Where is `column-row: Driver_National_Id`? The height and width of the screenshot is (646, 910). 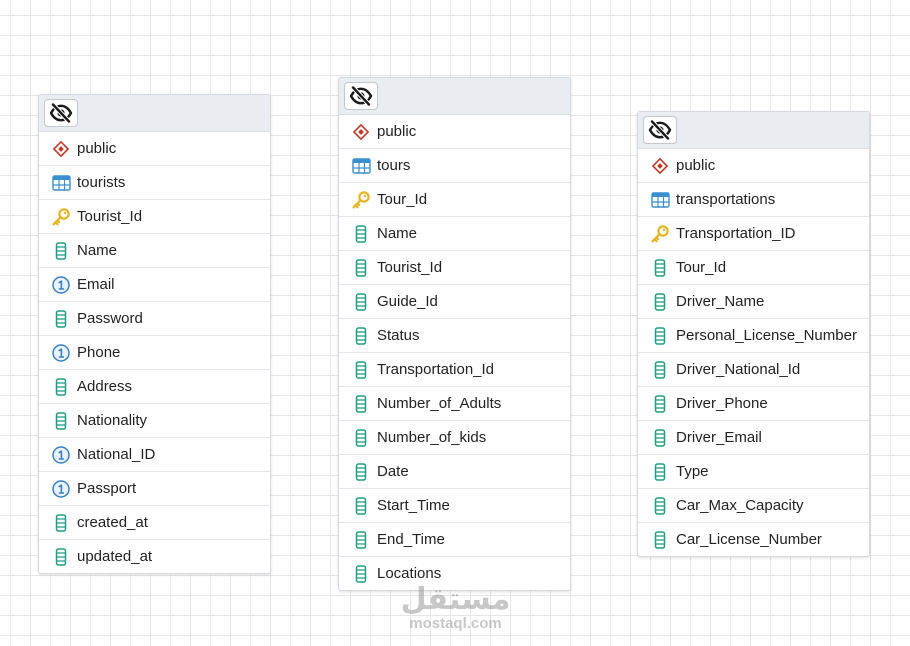 column-row: Driver_National_Id is located at coordinates (753, 370).